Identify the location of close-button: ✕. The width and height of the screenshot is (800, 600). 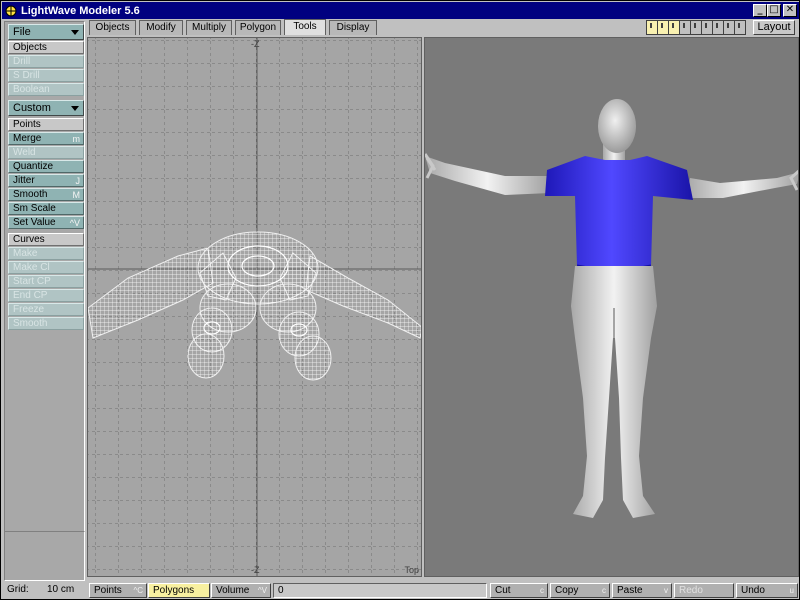
(790, 10).